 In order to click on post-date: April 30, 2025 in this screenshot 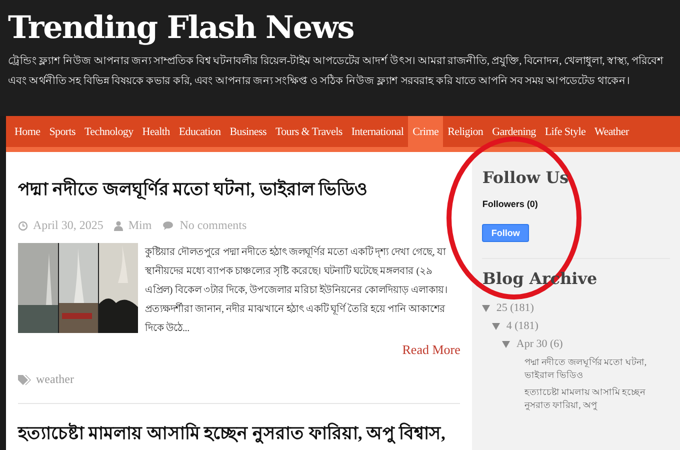, I will do `click(68, 225)`.